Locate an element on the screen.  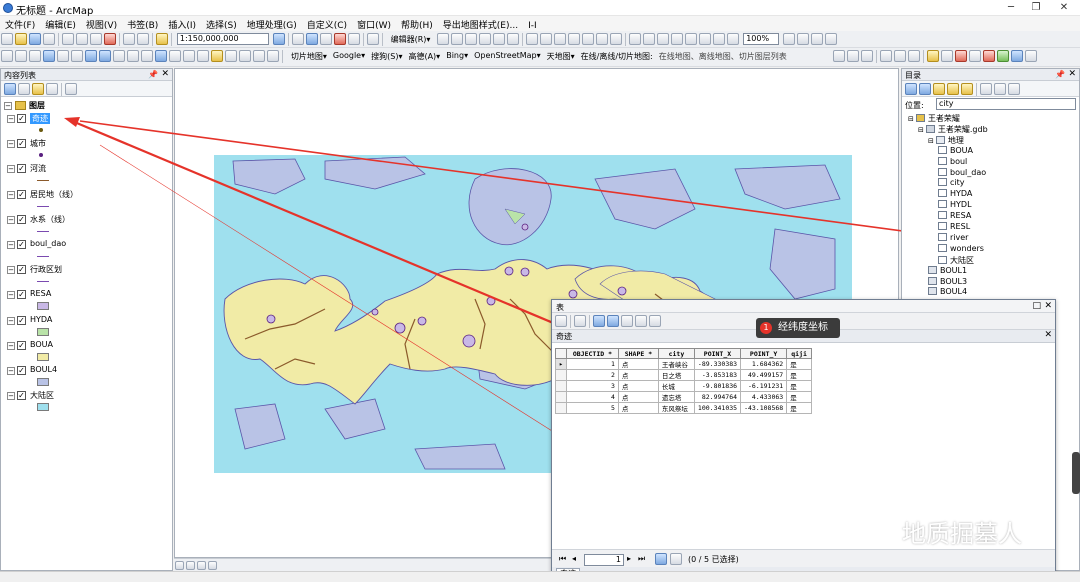
pause-drawing-icon is located at coordinates (212, 565).